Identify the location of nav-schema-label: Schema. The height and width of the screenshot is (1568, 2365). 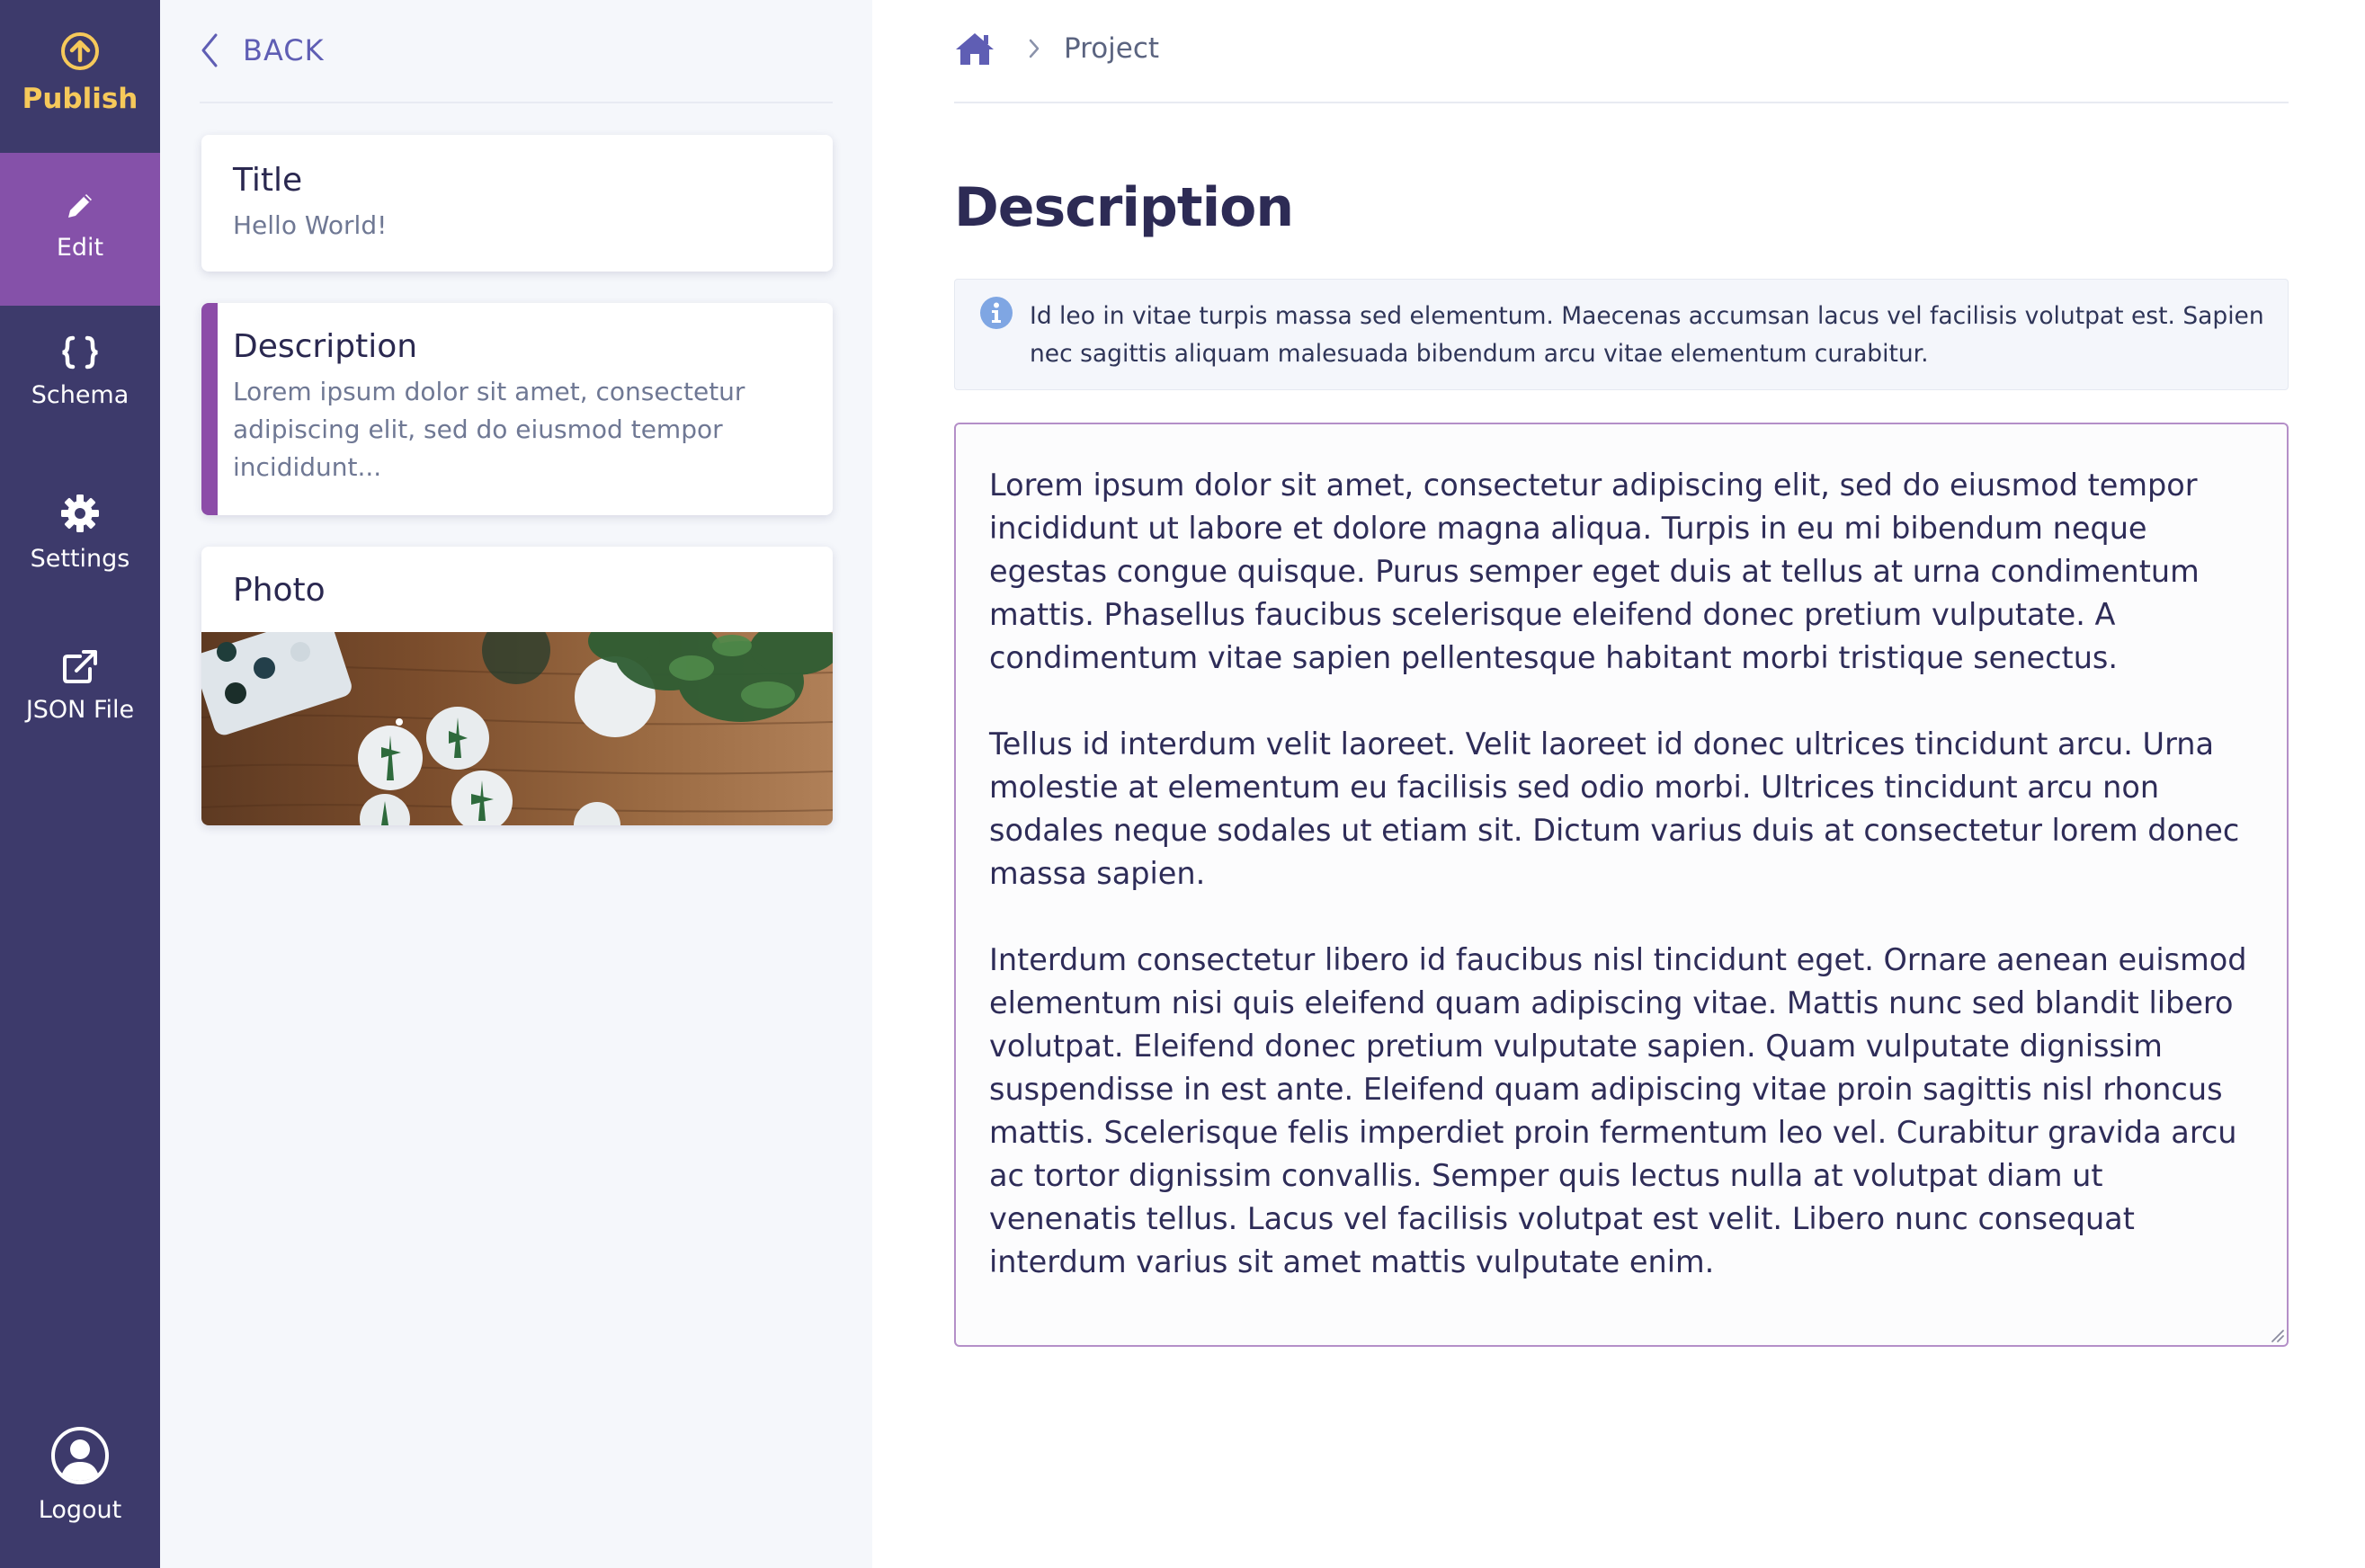
(80, 395).